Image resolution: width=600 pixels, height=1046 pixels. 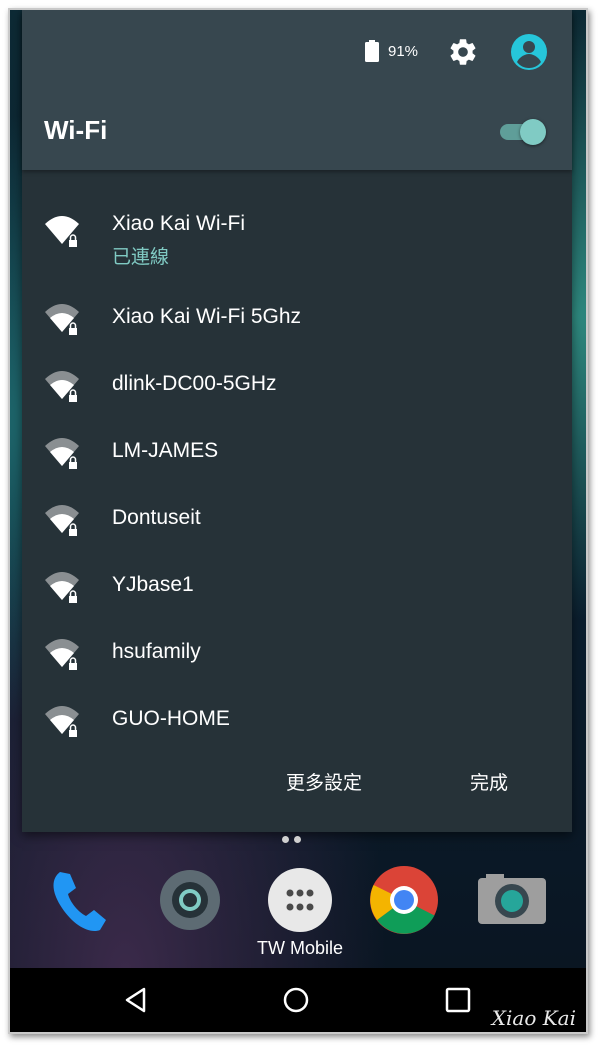 I want to click on network-item: Xiao Kai Wi-Fi 已連線, so click(x=297, y=234).